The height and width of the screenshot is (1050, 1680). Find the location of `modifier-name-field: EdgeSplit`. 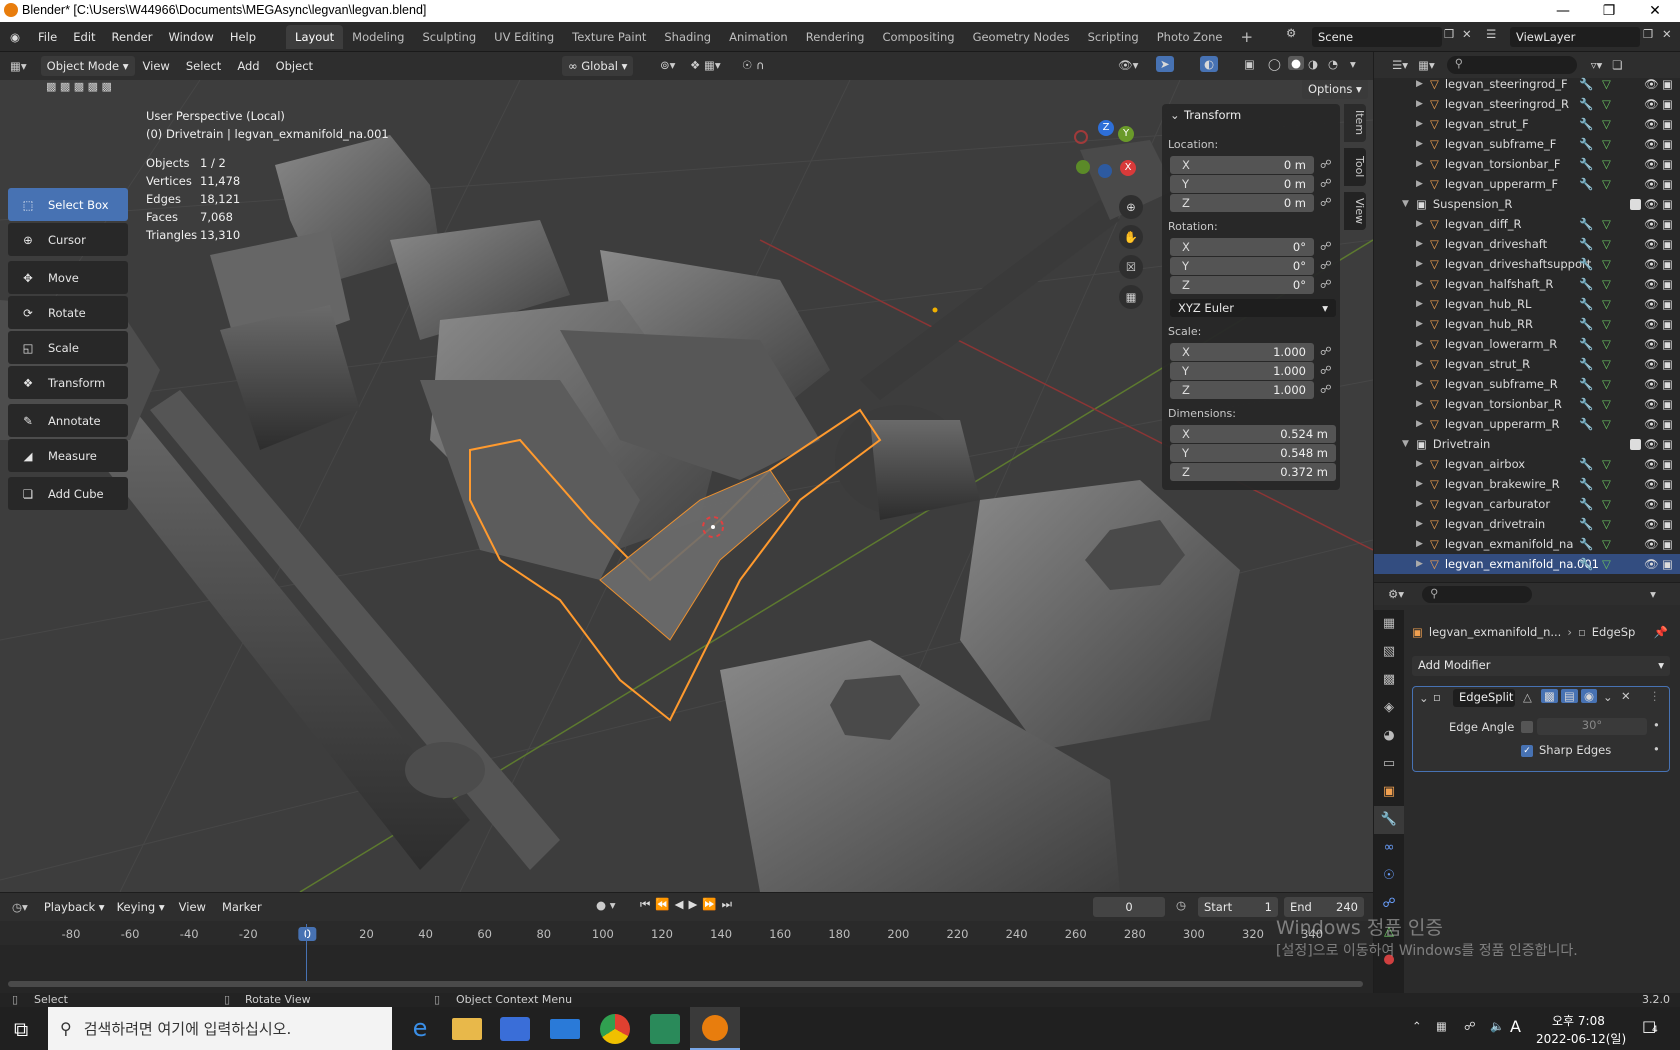

modifier-name-field: EdgeSplit is located at coordinates (1484, 698).